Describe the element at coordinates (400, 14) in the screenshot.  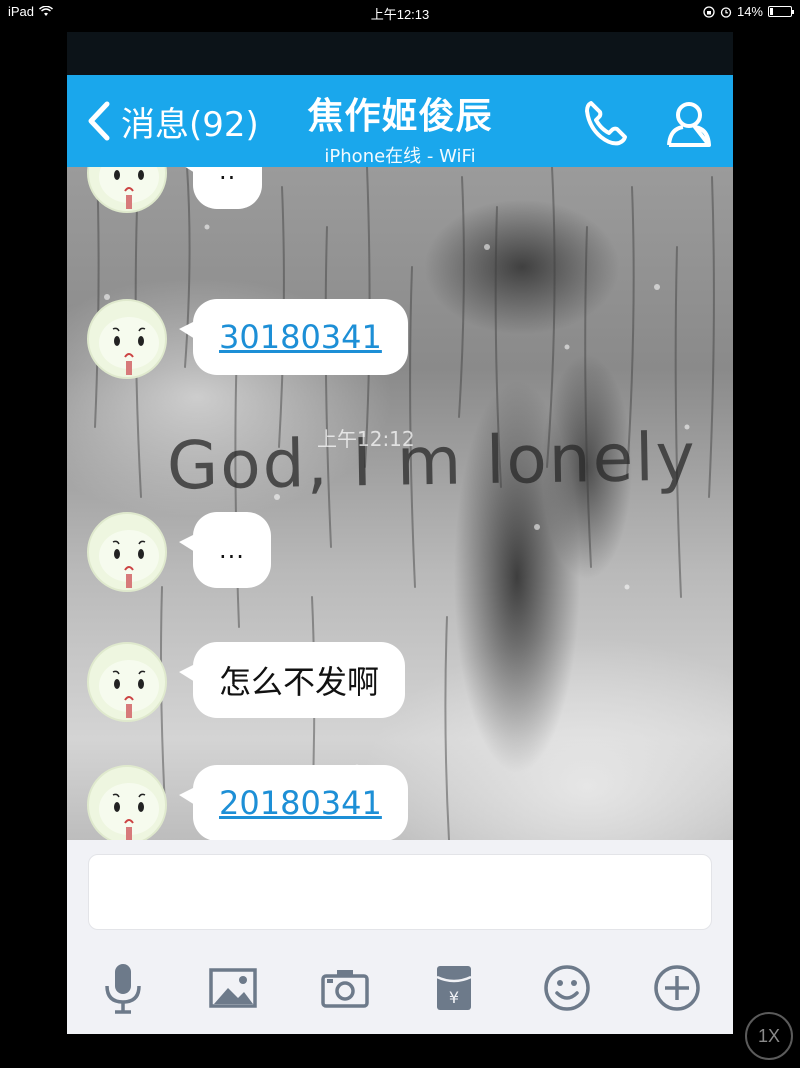
I see `status-time: 上午12:13` at that location.